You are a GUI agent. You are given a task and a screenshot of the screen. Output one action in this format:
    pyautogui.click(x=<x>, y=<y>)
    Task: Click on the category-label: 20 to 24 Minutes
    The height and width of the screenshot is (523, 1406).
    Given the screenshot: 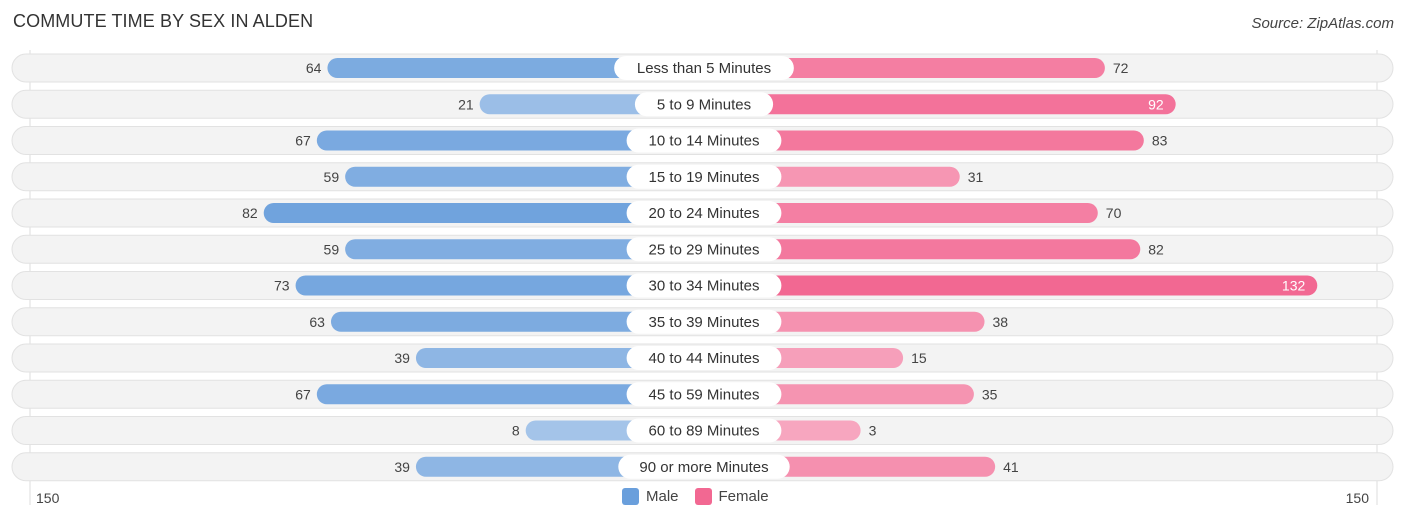 What is the action you would take?
    pyautogui.click(x=704, y=213)
    